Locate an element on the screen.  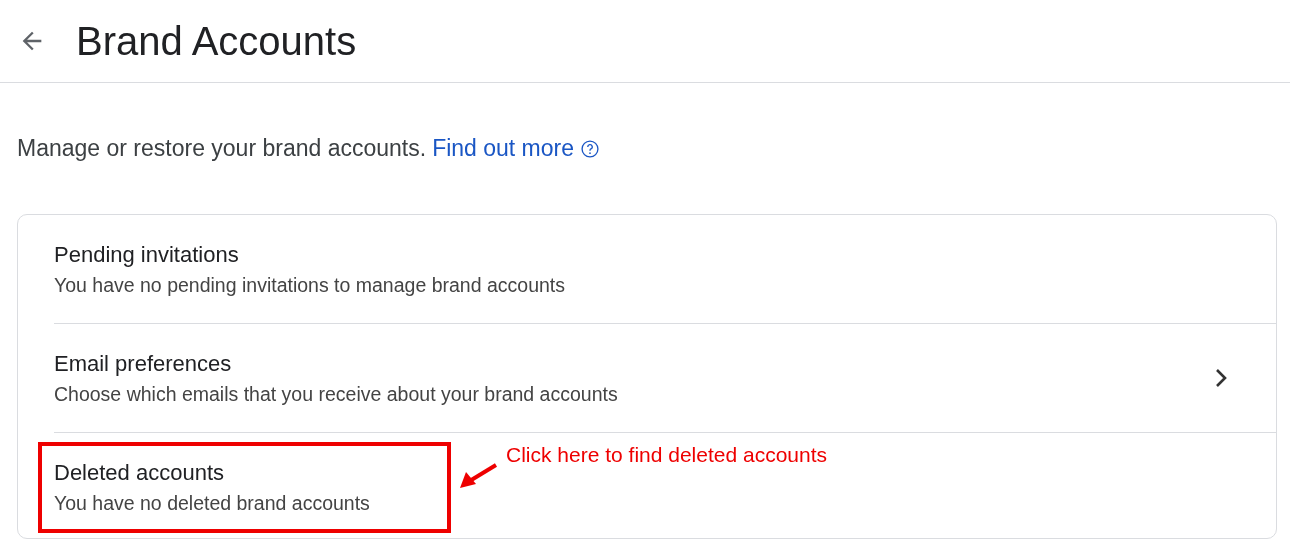
help-icon is located at coordinates (590, 148).